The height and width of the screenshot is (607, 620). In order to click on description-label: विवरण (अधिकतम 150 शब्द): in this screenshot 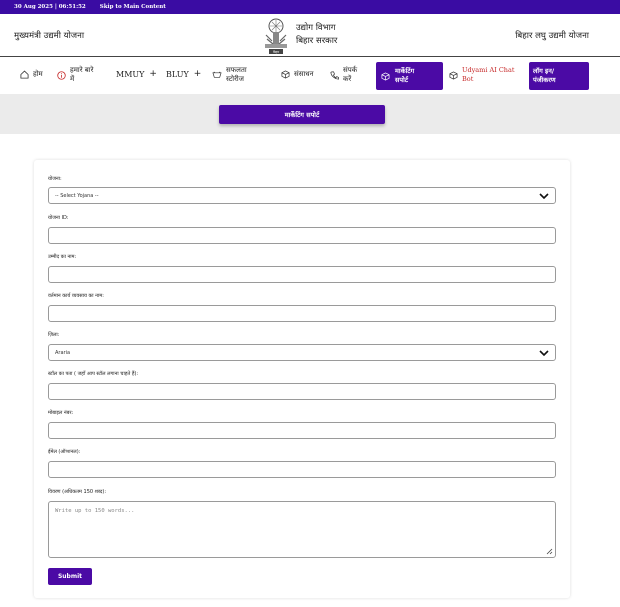, I will do `click(77, 492)`.